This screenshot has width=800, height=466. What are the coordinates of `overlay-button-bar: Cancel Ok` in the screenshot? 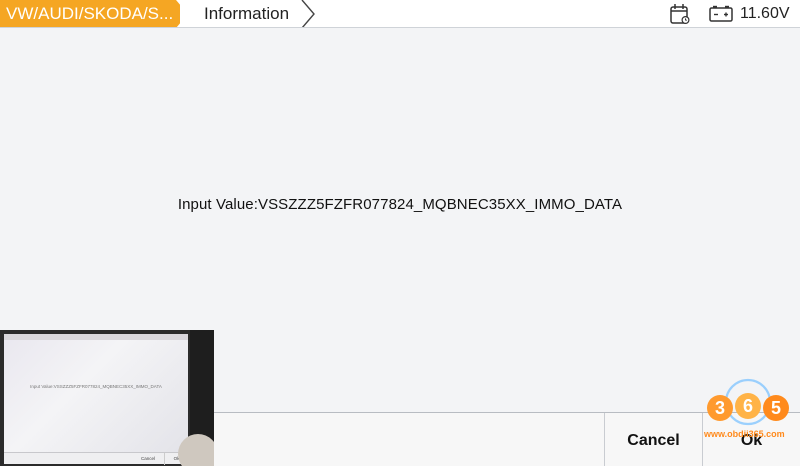 It's located at (96, 458).